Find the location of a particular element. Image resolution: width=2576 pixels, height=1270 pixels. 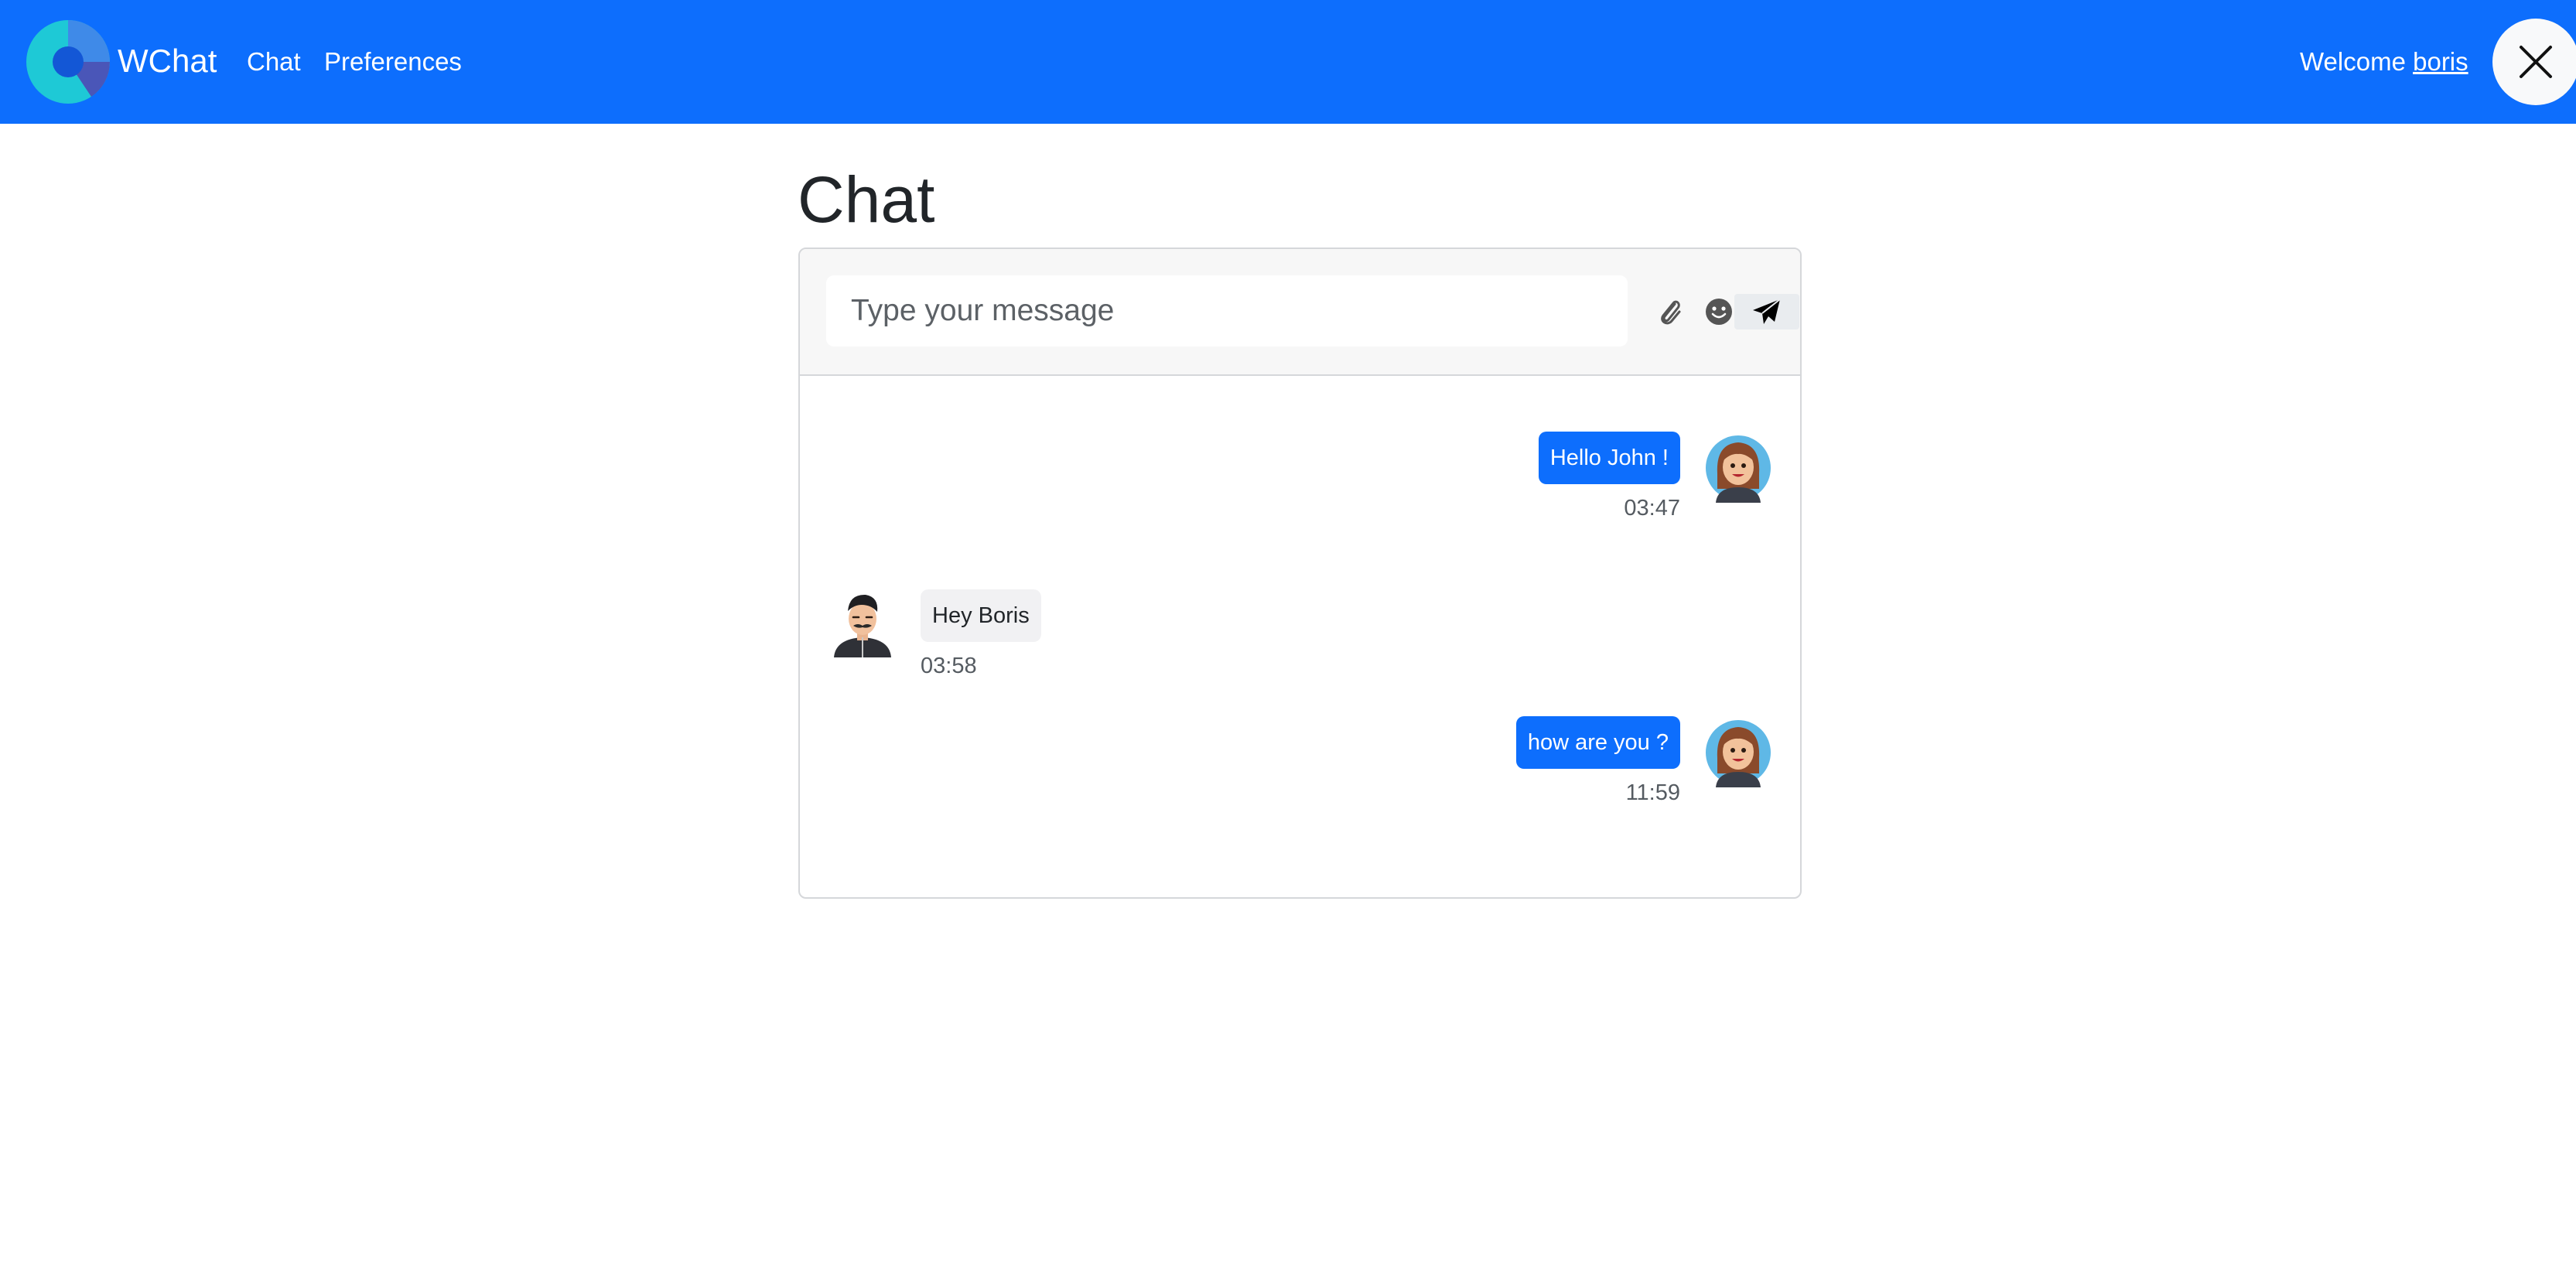

paper-plane-icon is located at coordinates (1767, 311).